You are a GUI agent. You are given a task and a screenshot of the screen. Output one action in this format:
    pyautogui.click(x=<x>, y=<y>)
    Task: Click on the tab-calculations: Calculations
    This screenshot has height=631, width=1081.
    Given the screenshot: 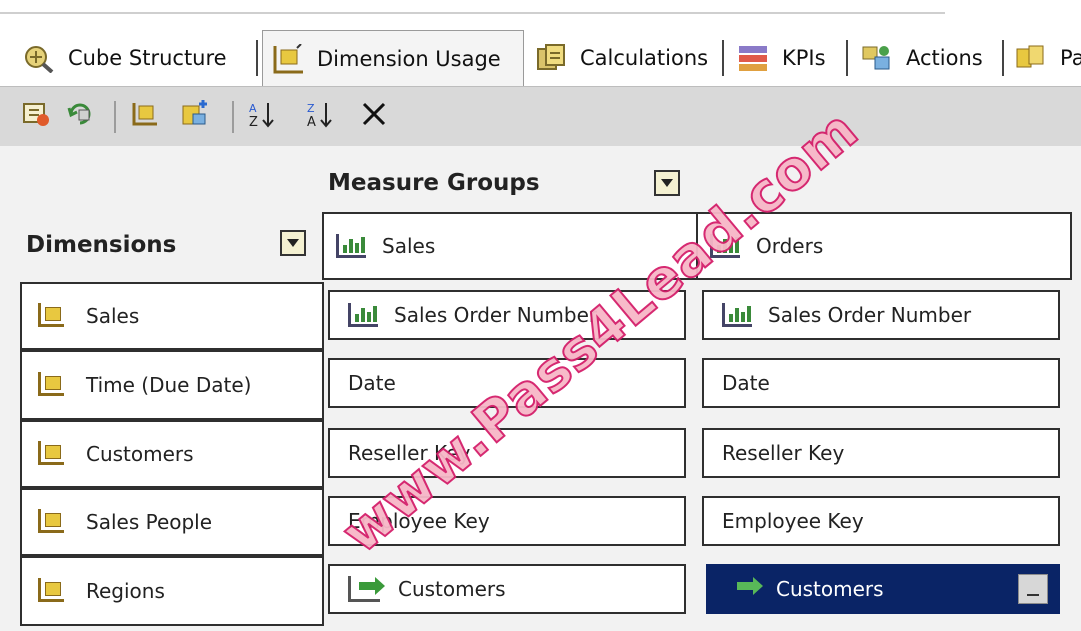 What is the action you would take?
    pyautogui.click(x=617, y=58)
    